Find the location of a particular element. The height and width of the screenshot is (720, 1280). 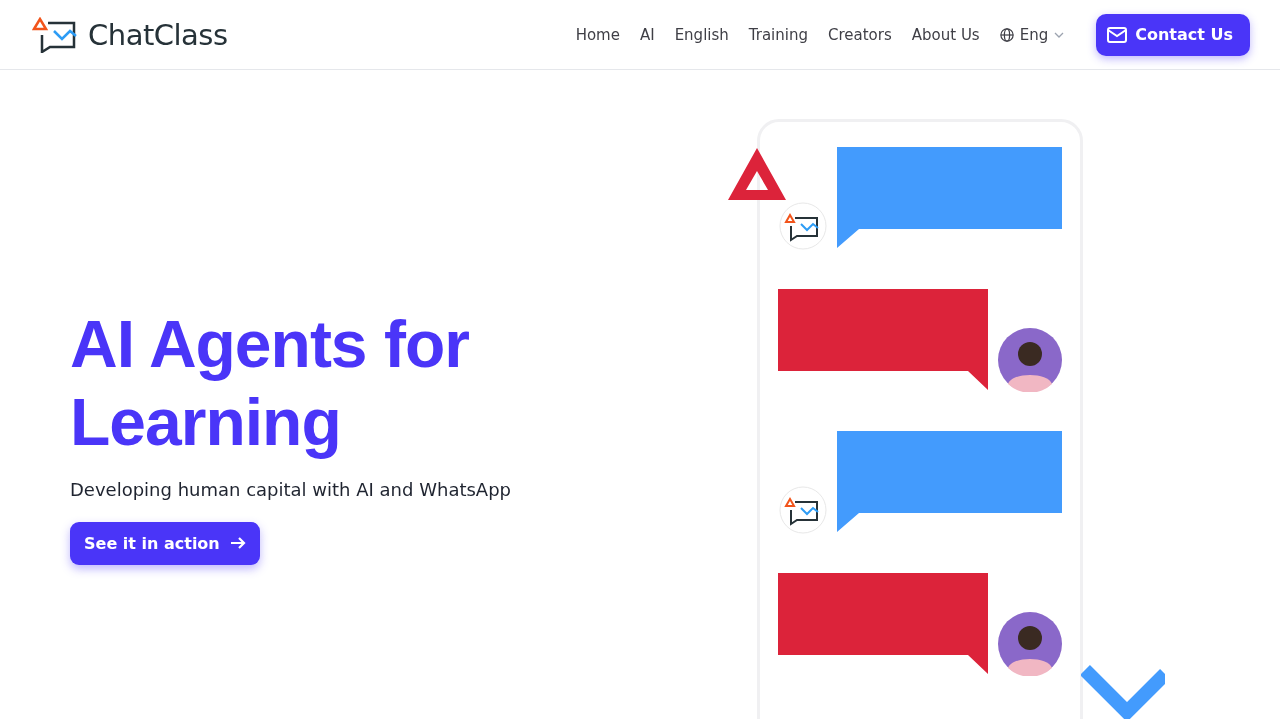

hero-title: AI Agents for Learning is located at coordinates (270, 383).